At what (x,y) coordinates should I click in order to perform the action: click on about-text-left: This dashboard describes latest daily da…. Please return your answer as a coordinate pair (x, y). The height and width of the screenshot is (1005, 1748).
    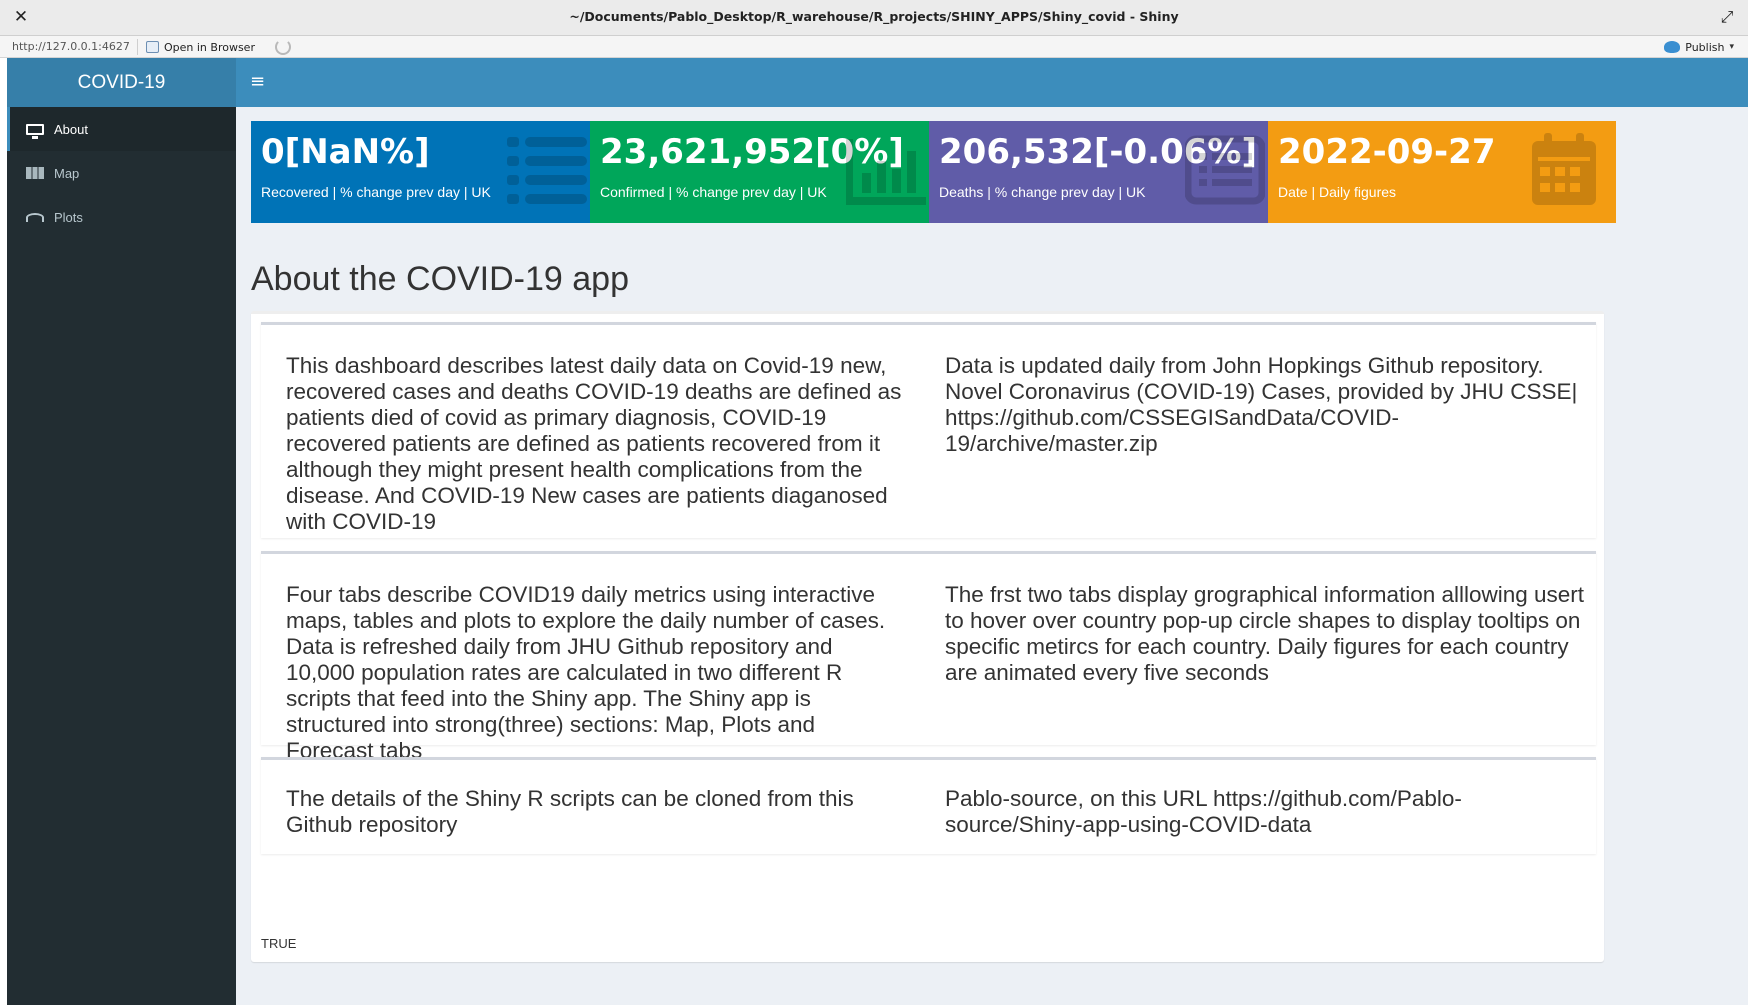
    Looking at the image, I should click on (594, 443).